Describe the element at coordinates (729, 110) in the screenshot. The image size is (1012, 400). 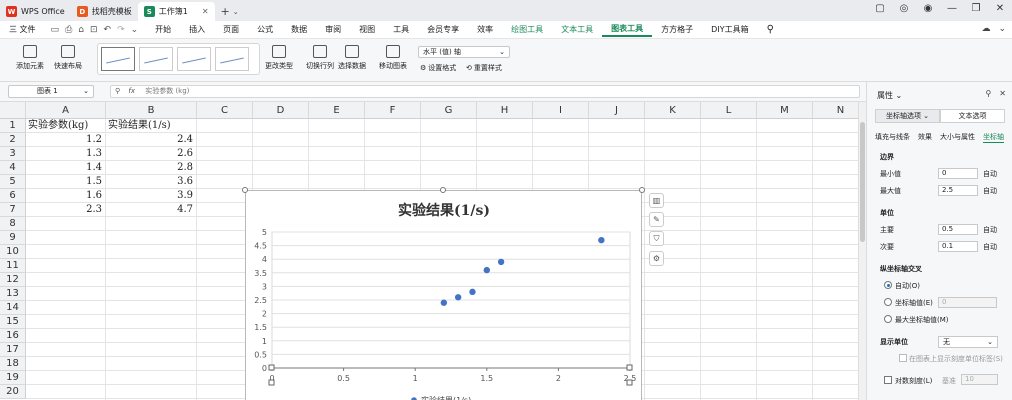
I see `column-header-l: L` at that location.